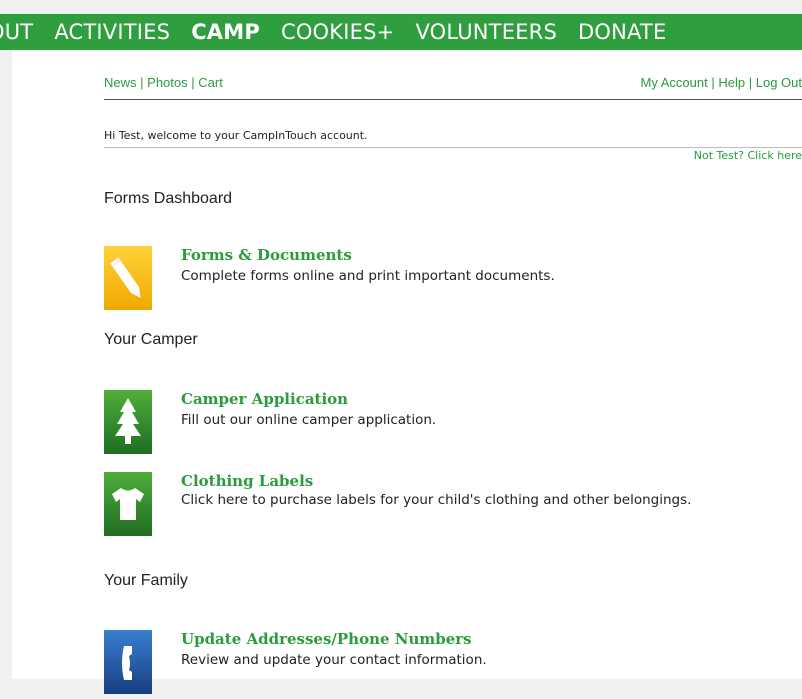 The width and height of the screenshot is (802, 699). Describe the element at coordinates (486, 32) in the screenshot. I see `nav-item-volunteers: VOLUNTEERS` at that location.